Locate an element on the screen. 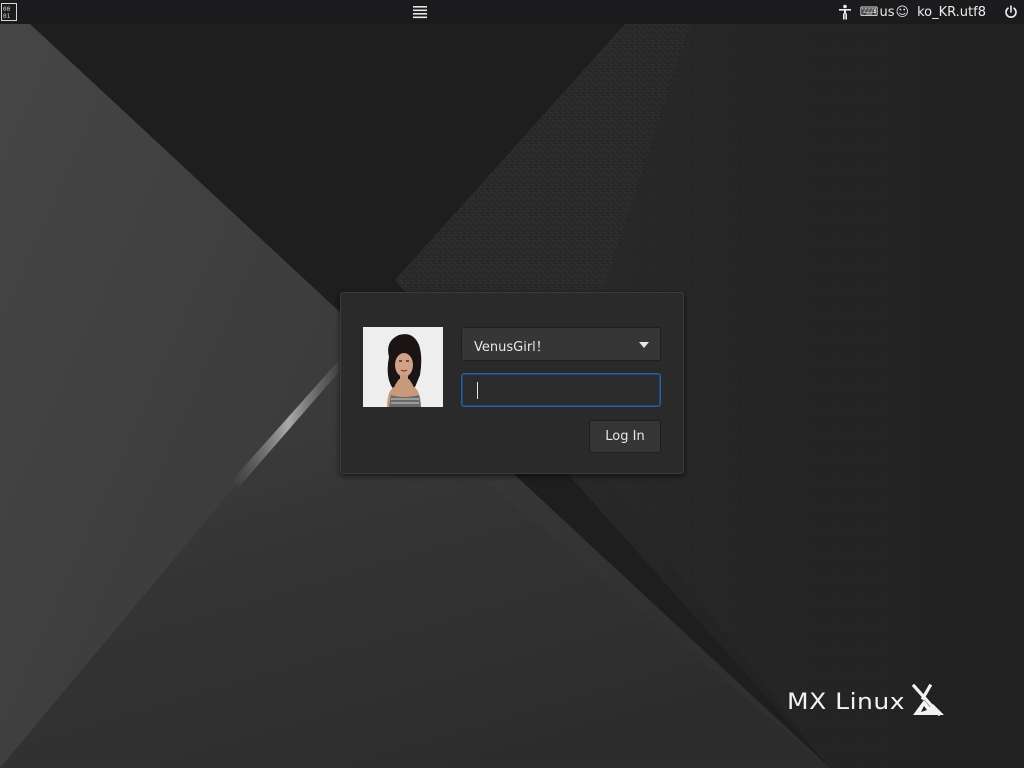 This screenshot has height=768, width=1024. chevron-down-icon is located at coordinates (644, 345).